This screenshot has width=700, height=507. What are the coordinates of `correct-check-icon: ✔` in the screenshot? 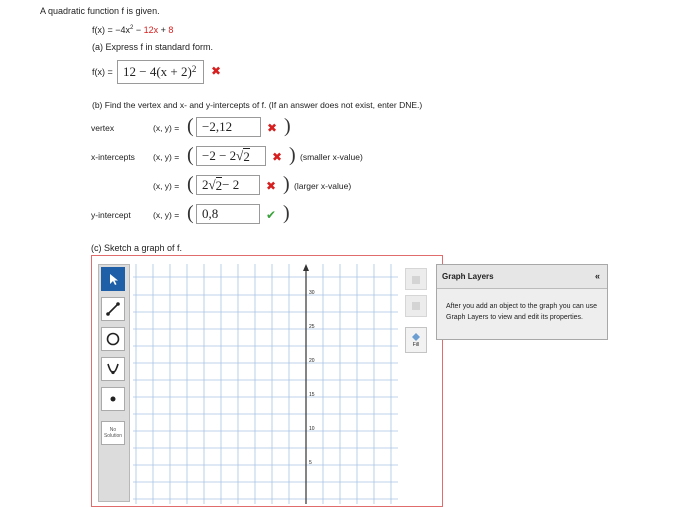 It's located at (271, 215).